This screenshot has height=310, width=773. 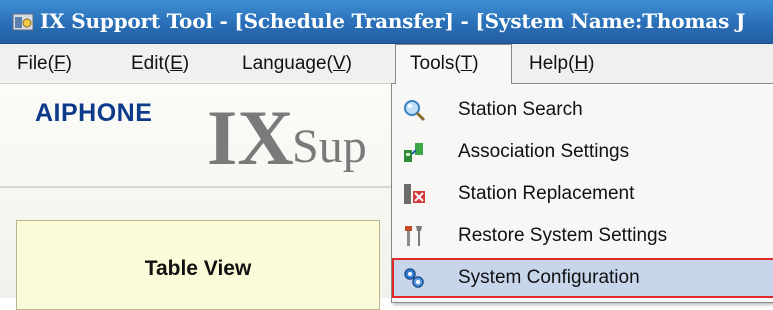 I want to click on product-title-ix: IX, so click(x=250, y=137).